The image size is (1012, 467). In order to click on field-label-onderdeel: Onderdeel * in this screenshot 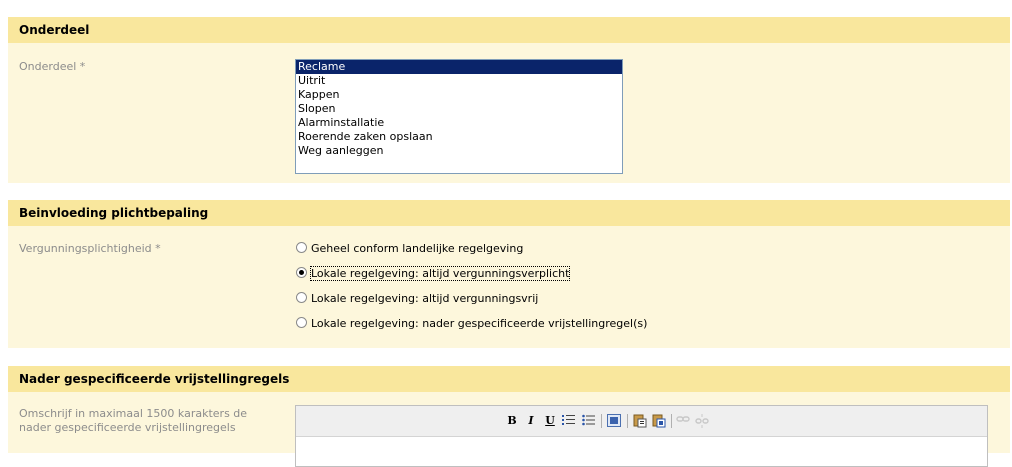, I will do `click(52, 66)`.